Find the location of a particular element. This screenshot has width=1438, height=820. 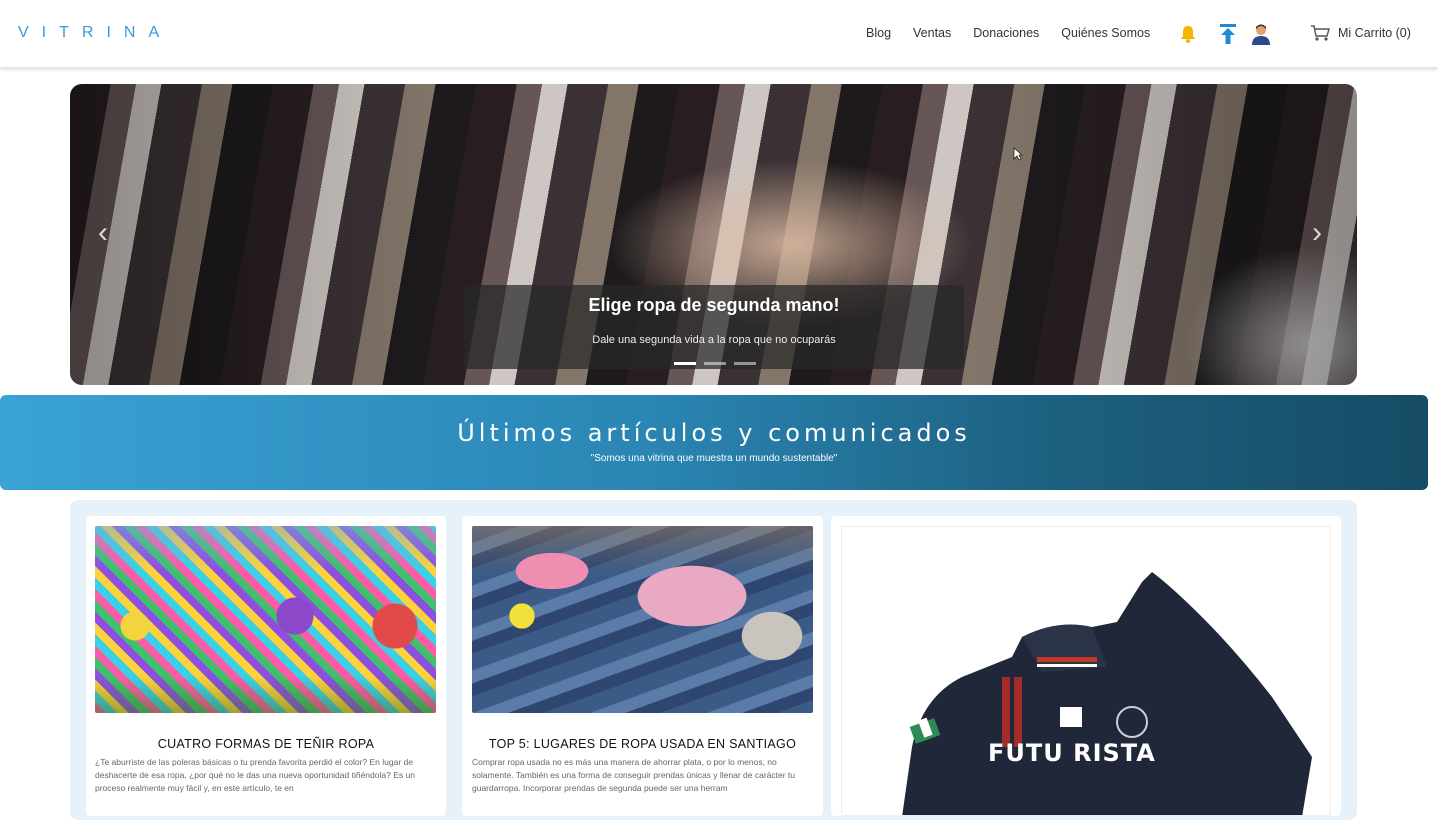

bell-icon is located at coordinates (1188, 34).